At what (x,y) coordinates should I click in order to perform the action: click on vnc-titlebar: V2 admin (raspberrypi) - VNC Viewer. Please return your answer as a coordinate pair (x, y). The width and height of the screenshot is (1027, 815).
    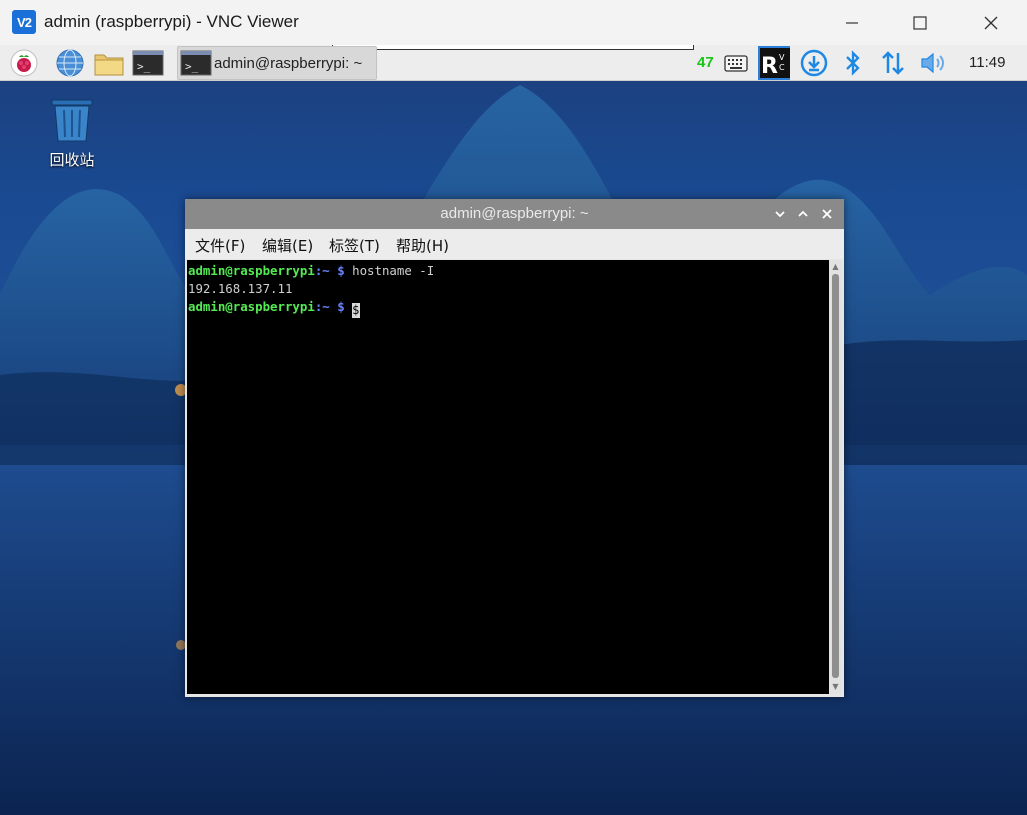
    Looking at the image, I should click on (513, 22).